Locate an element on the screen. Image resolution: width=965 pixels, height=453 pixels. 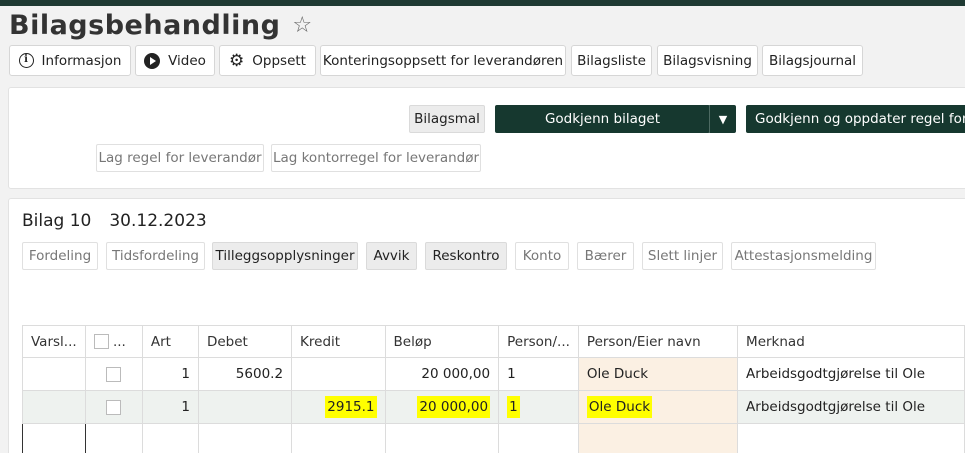
bilagsliste-button: Bilagsliste is located at coordinates (611, 60).